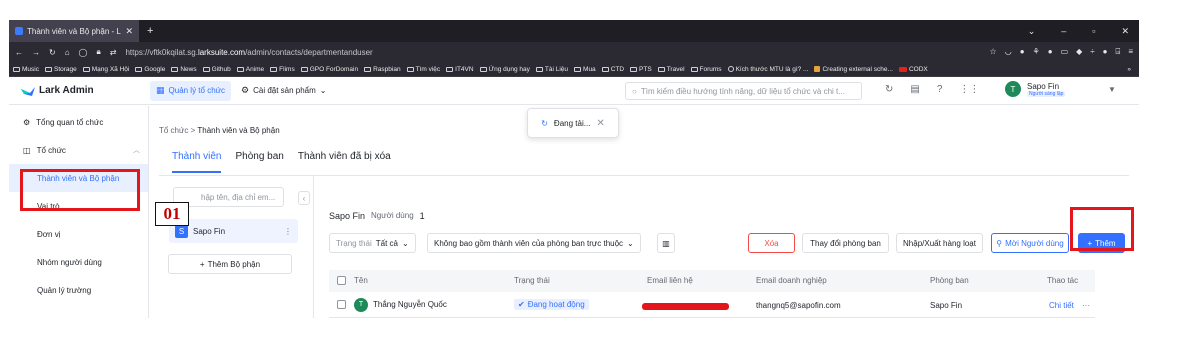 The width and height of the screenshot is (1183, 346). I want to click on bookmark-item: Music, so click(26, 69).